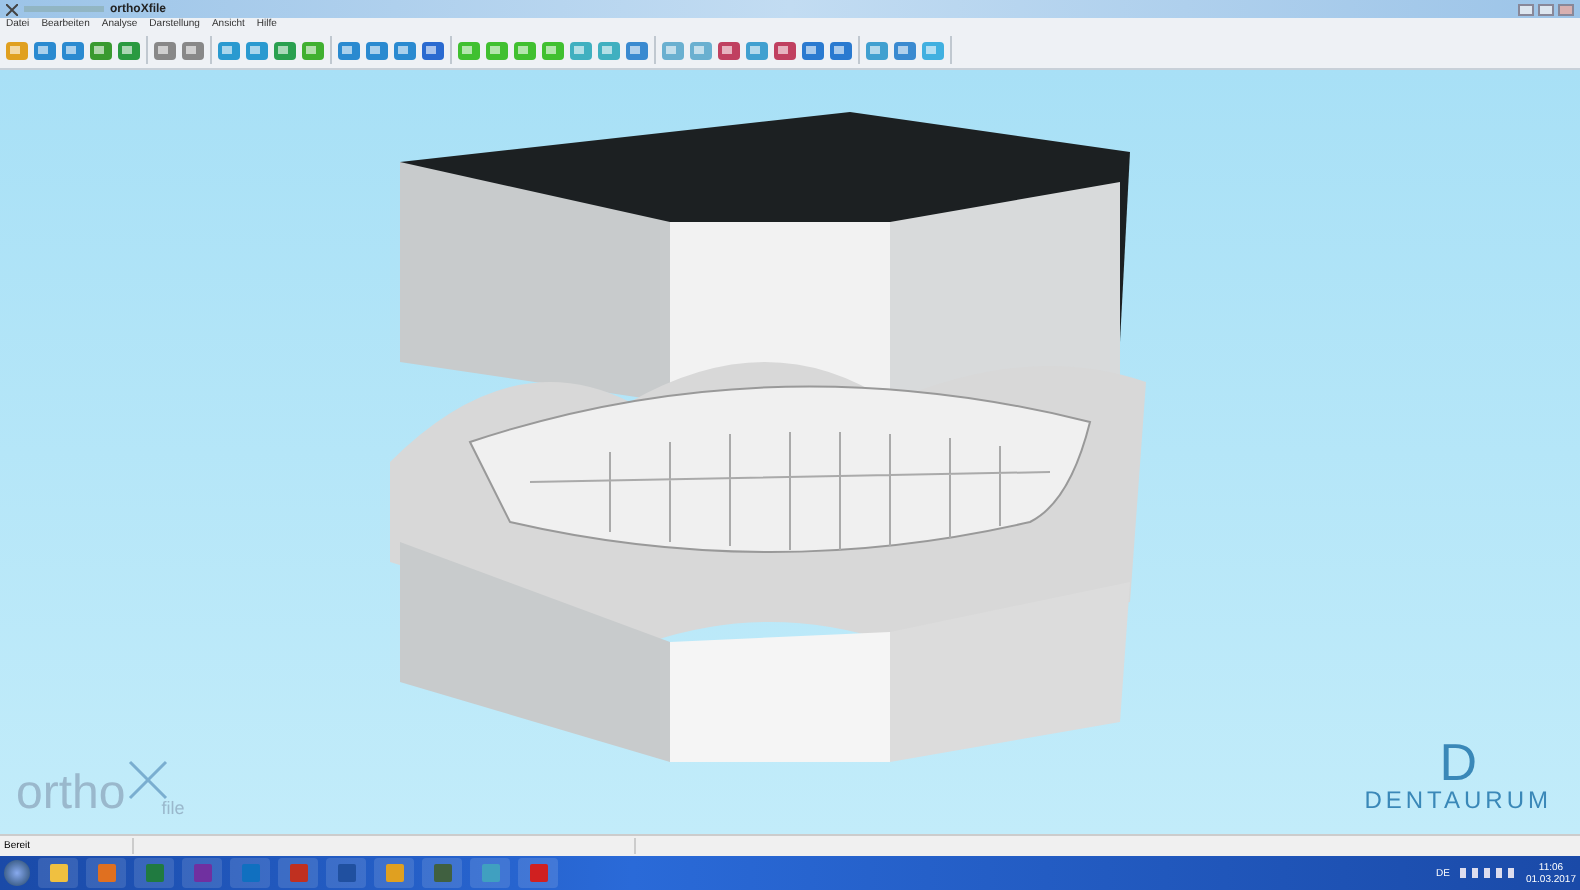  Describe the element at coordinates (17, 873) in the screenshot. I see `start-button` at that location.